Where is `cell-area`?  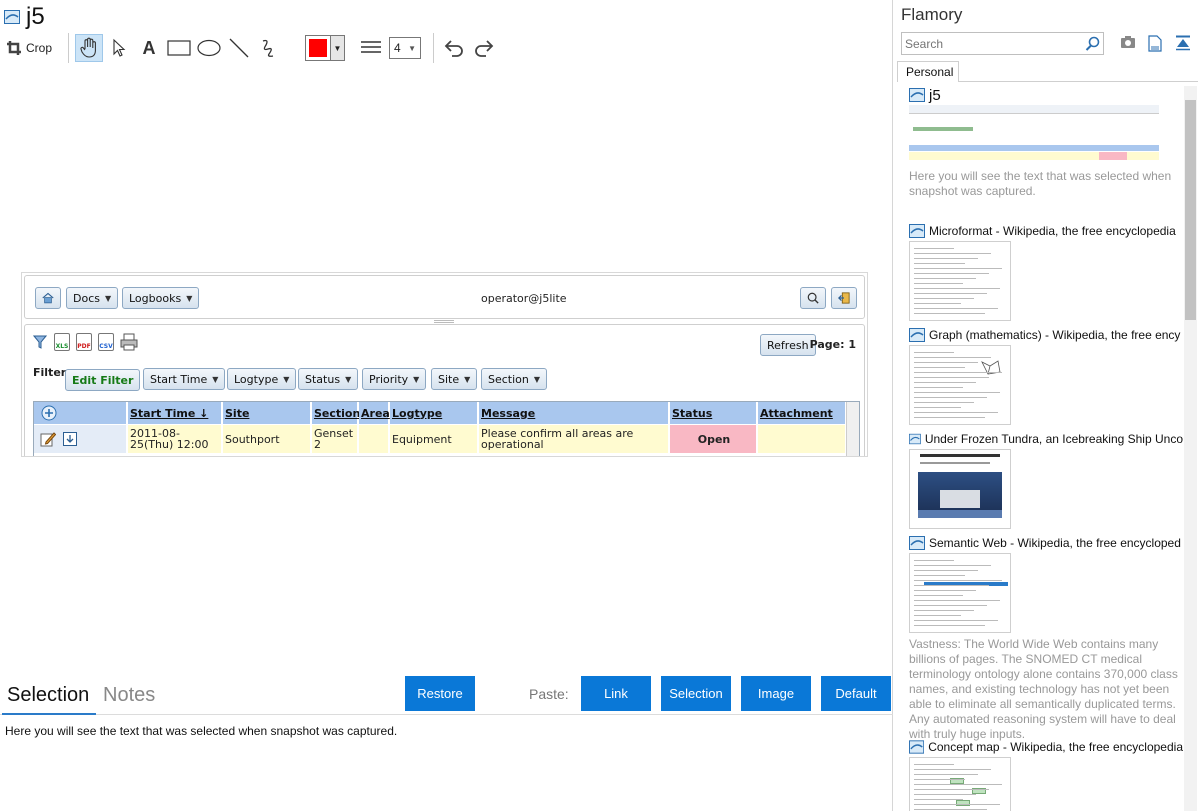 cell-area is located at coordinates (374, 439).